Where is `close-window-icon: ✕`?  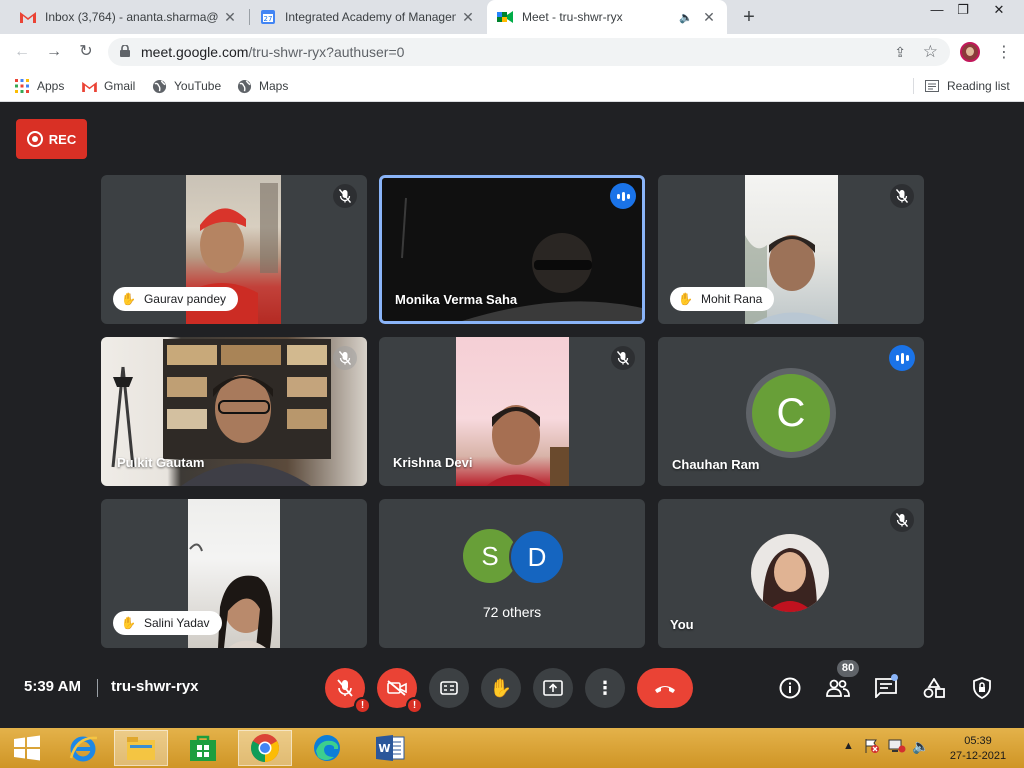 close-window-icon: ✕ is located at coordinates (999, 11).